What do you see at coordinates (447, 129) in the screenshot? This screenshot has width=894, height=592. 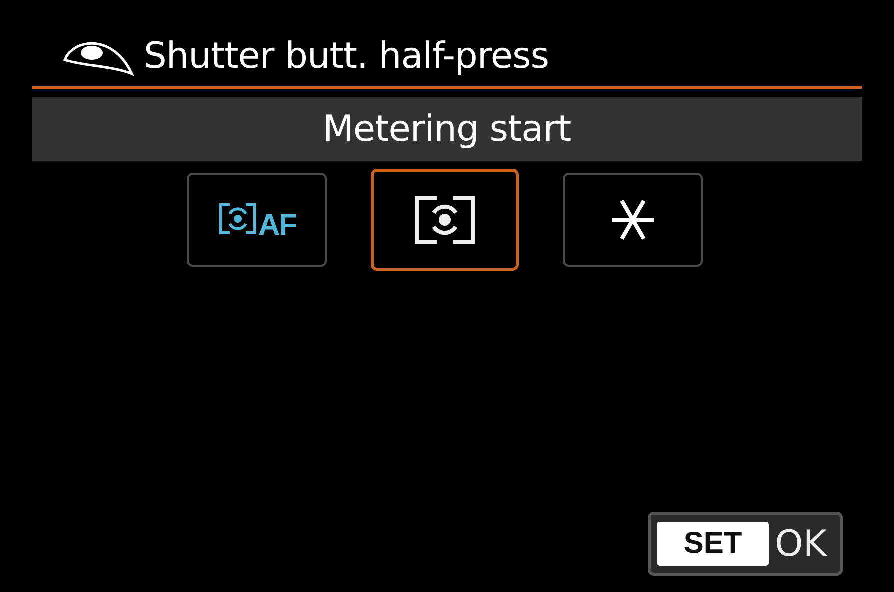 I see `current-setting: Metering start` at bounding box center [447, 129].